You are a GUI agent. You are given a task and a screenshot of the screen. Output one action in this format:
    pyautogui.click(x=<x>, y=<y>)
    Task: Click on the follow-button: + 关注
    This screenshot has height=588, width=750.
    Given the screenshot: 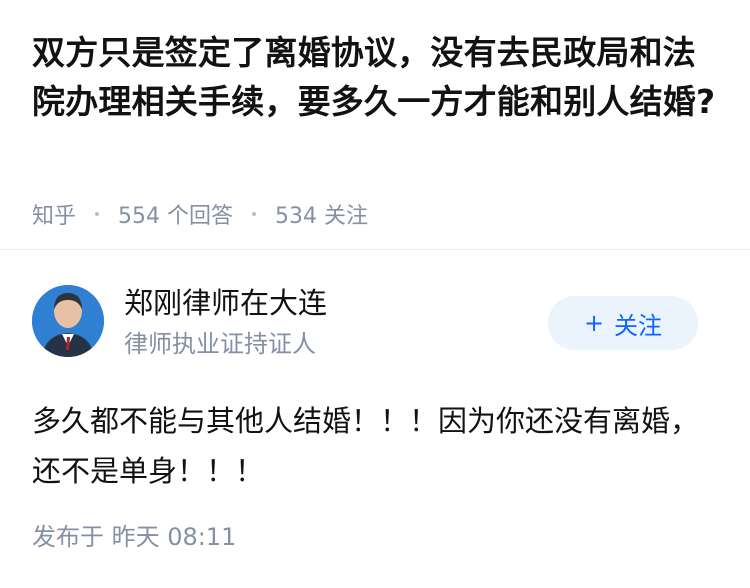 What is the action you would take?
    pyautogui.click(x=623, y=323)
    